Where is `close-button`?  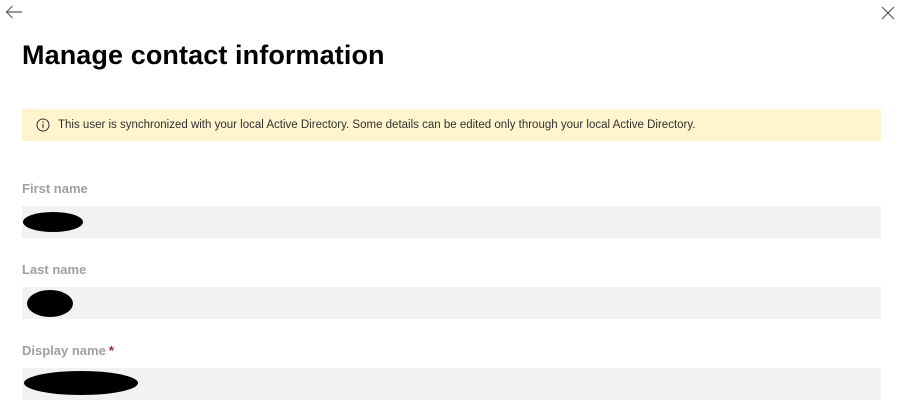 close-button is located at coordinates (888, 15).